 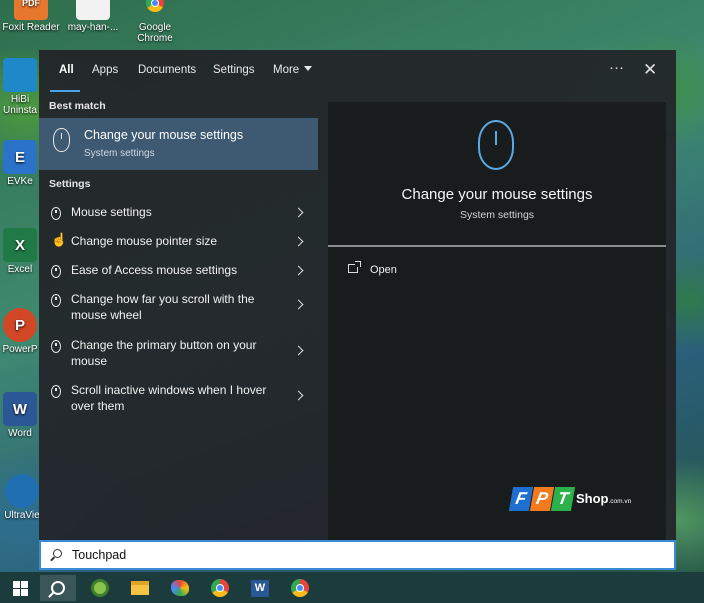 I want to click on tab-settings: Settings, so click(x=234, y=70).